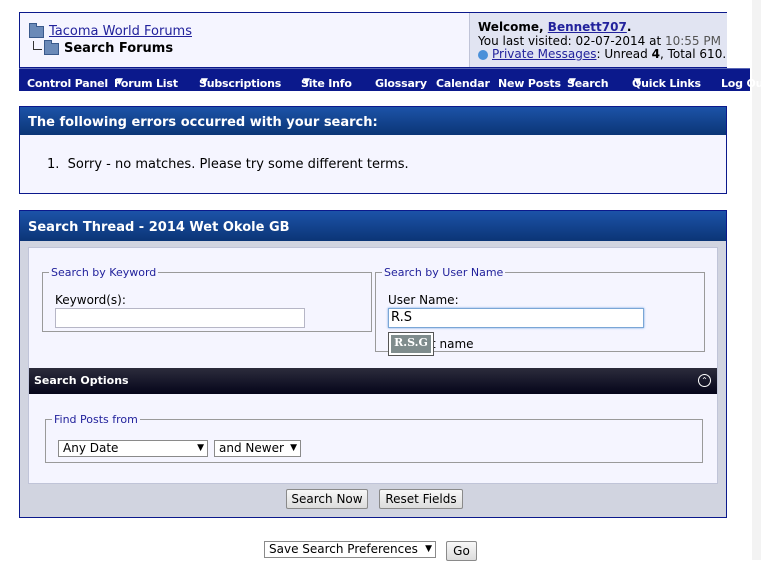  What do you see at coordinates (544, 54) in the screenshot?
I see `private-messages-link: Private Messages` at bounding box center [544, 54].